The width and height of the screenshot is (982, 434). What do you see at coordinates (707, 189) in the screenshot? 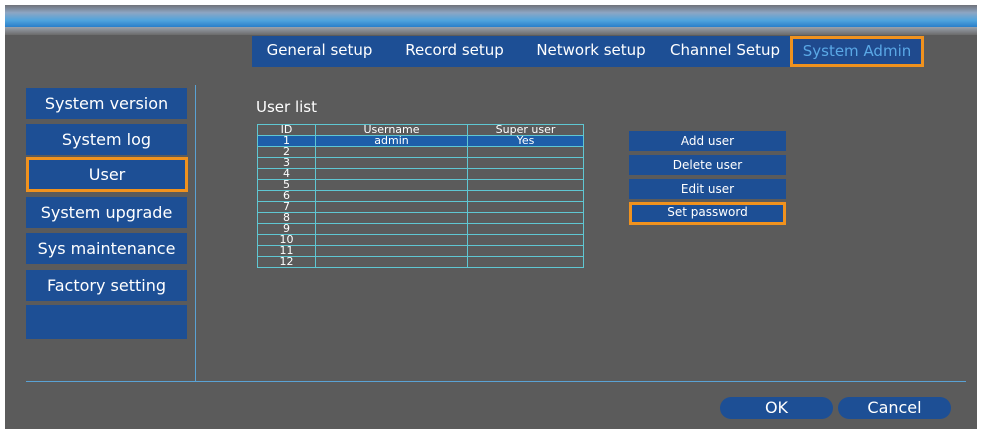
I see `edit-user-button: Edit user` at bounding box center [707, 189].